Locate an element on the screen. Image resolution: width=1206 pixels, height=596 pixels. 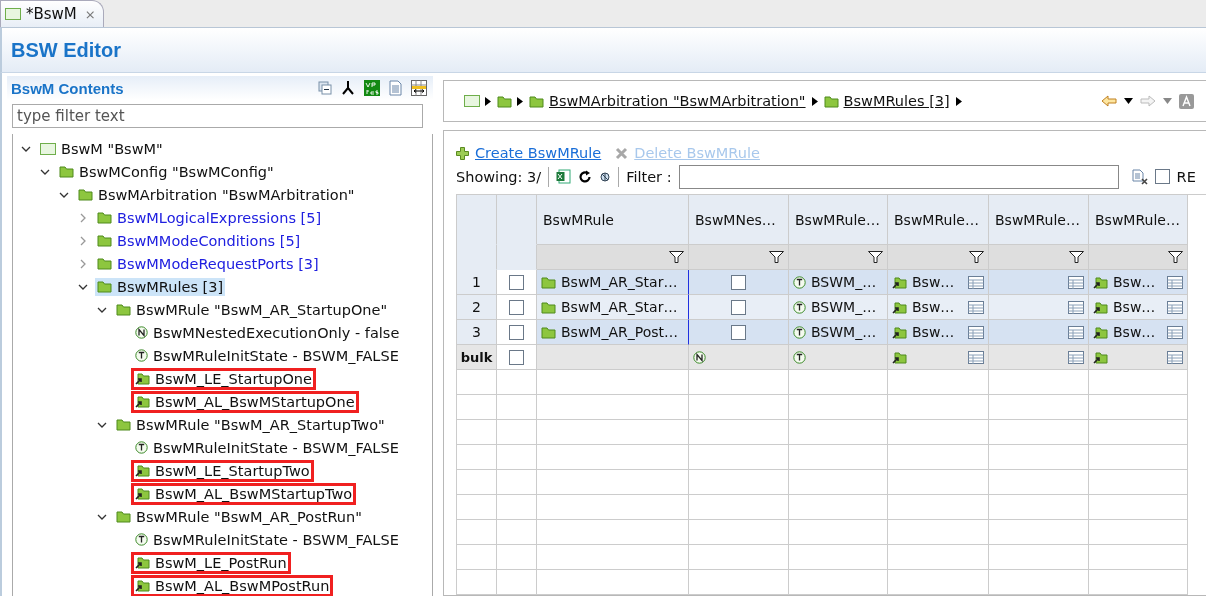
module-icon is located at coordinates (472, 101).